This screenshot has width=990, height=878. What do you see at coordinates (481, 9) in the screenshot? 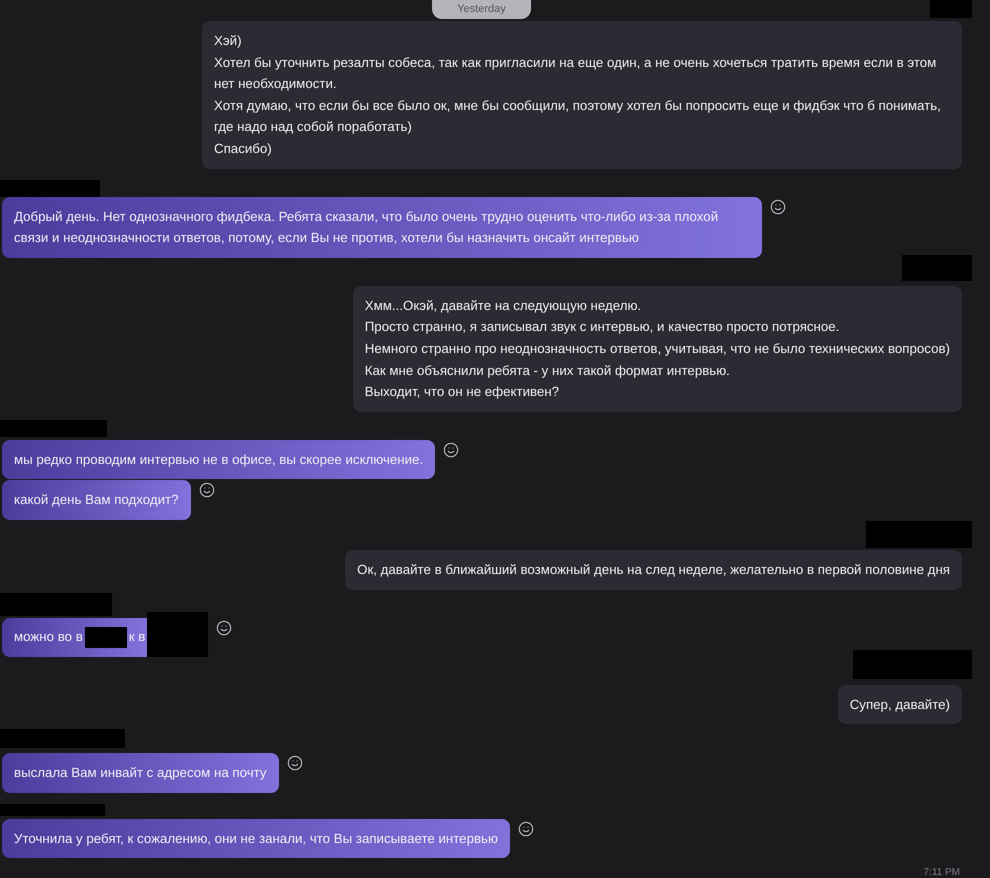
I see `date-label: Yesterday` at bounding box center [481, 9].